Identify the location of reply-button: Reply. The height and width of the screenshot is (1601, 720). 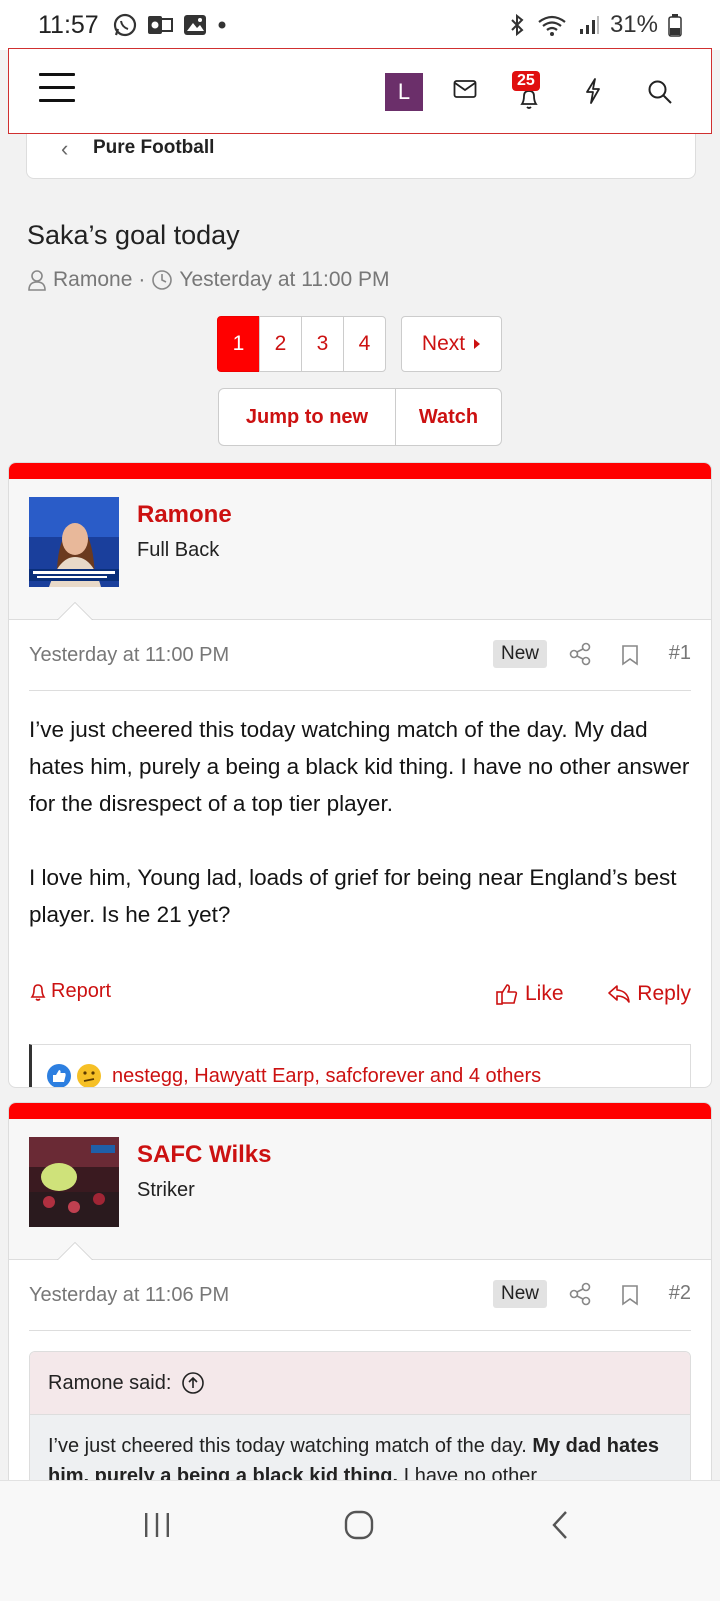
(649, 994).